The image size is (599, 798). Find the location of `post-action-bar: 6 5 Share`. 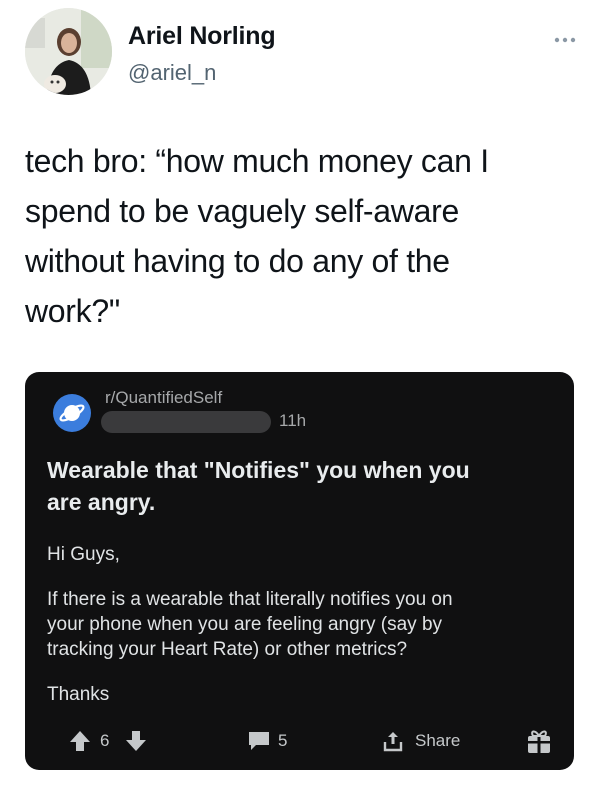

post-action-bar: 6 5 Share is located at coordinates (299, 741).